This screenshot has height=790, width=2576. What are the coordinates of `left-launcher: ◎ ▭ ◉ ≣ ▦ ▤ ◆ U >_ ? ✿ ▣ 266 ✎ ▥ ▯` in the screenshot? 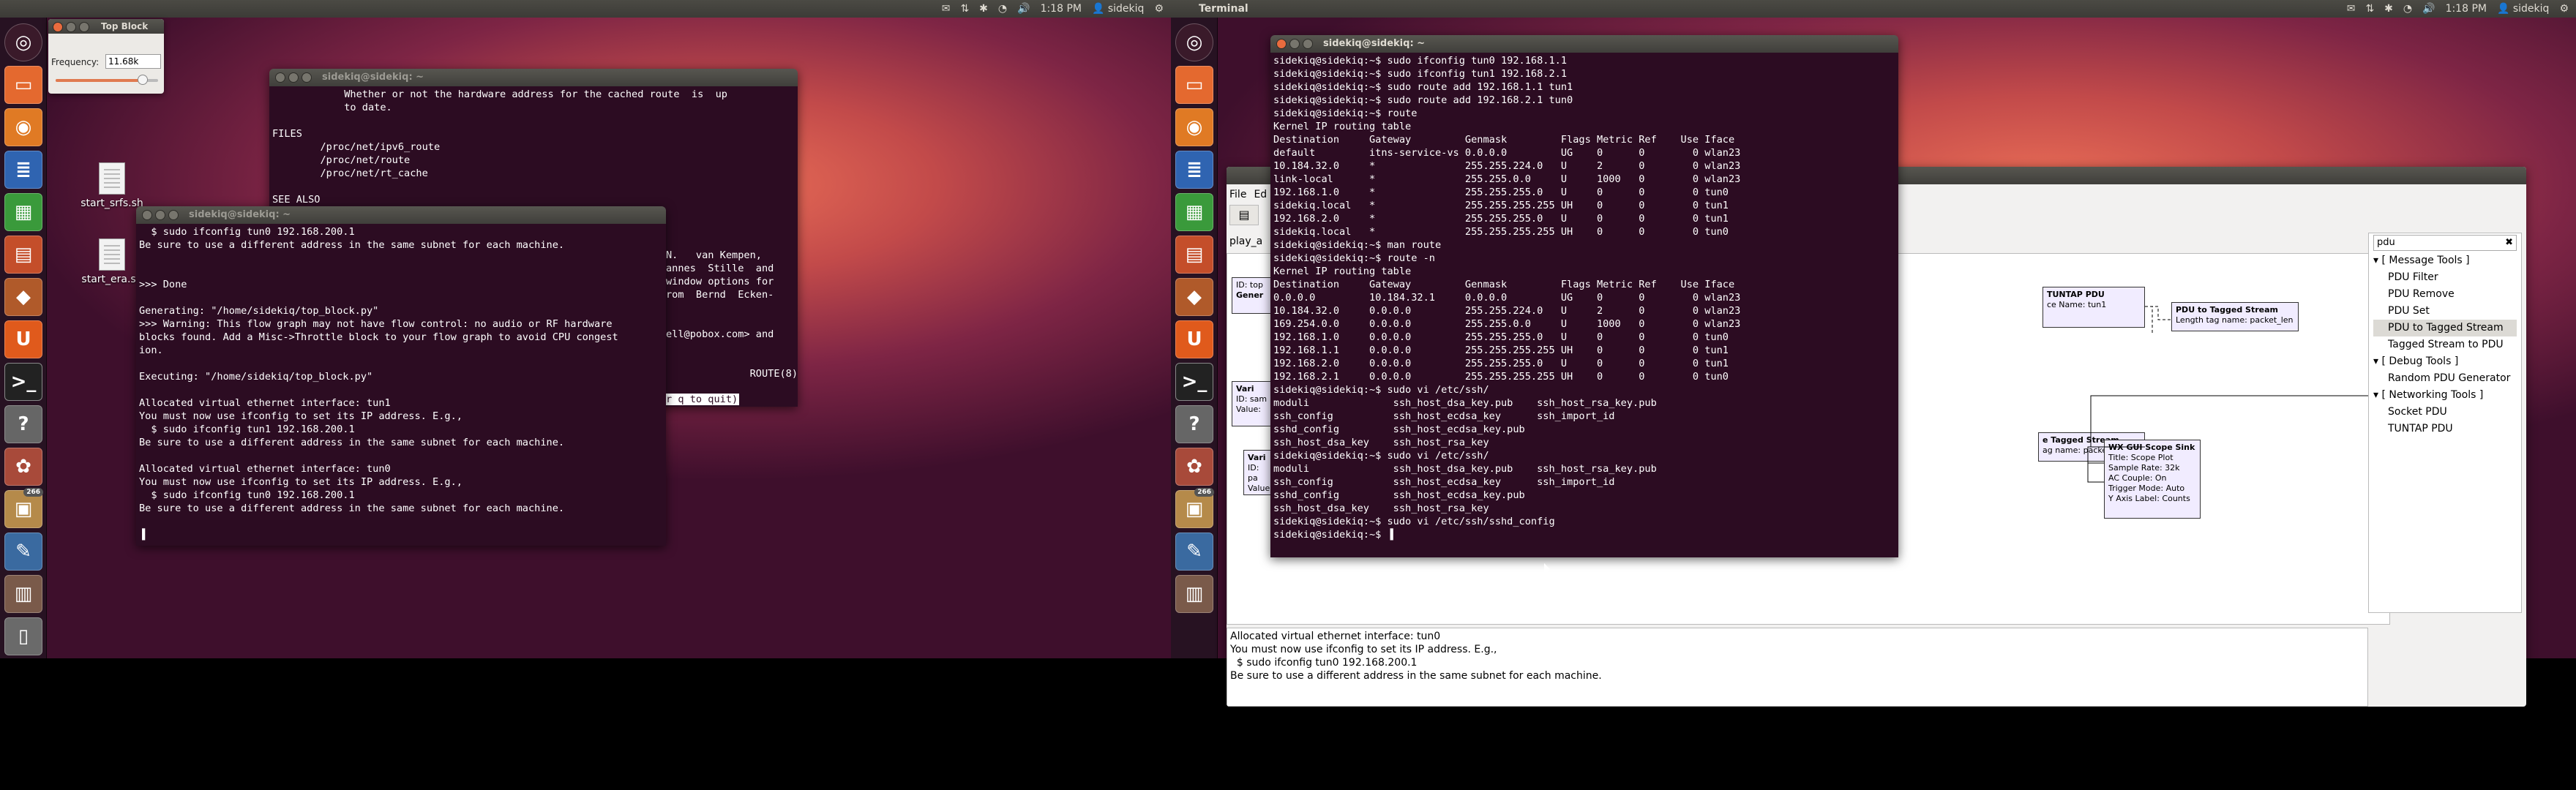 It's located at (23, 338).